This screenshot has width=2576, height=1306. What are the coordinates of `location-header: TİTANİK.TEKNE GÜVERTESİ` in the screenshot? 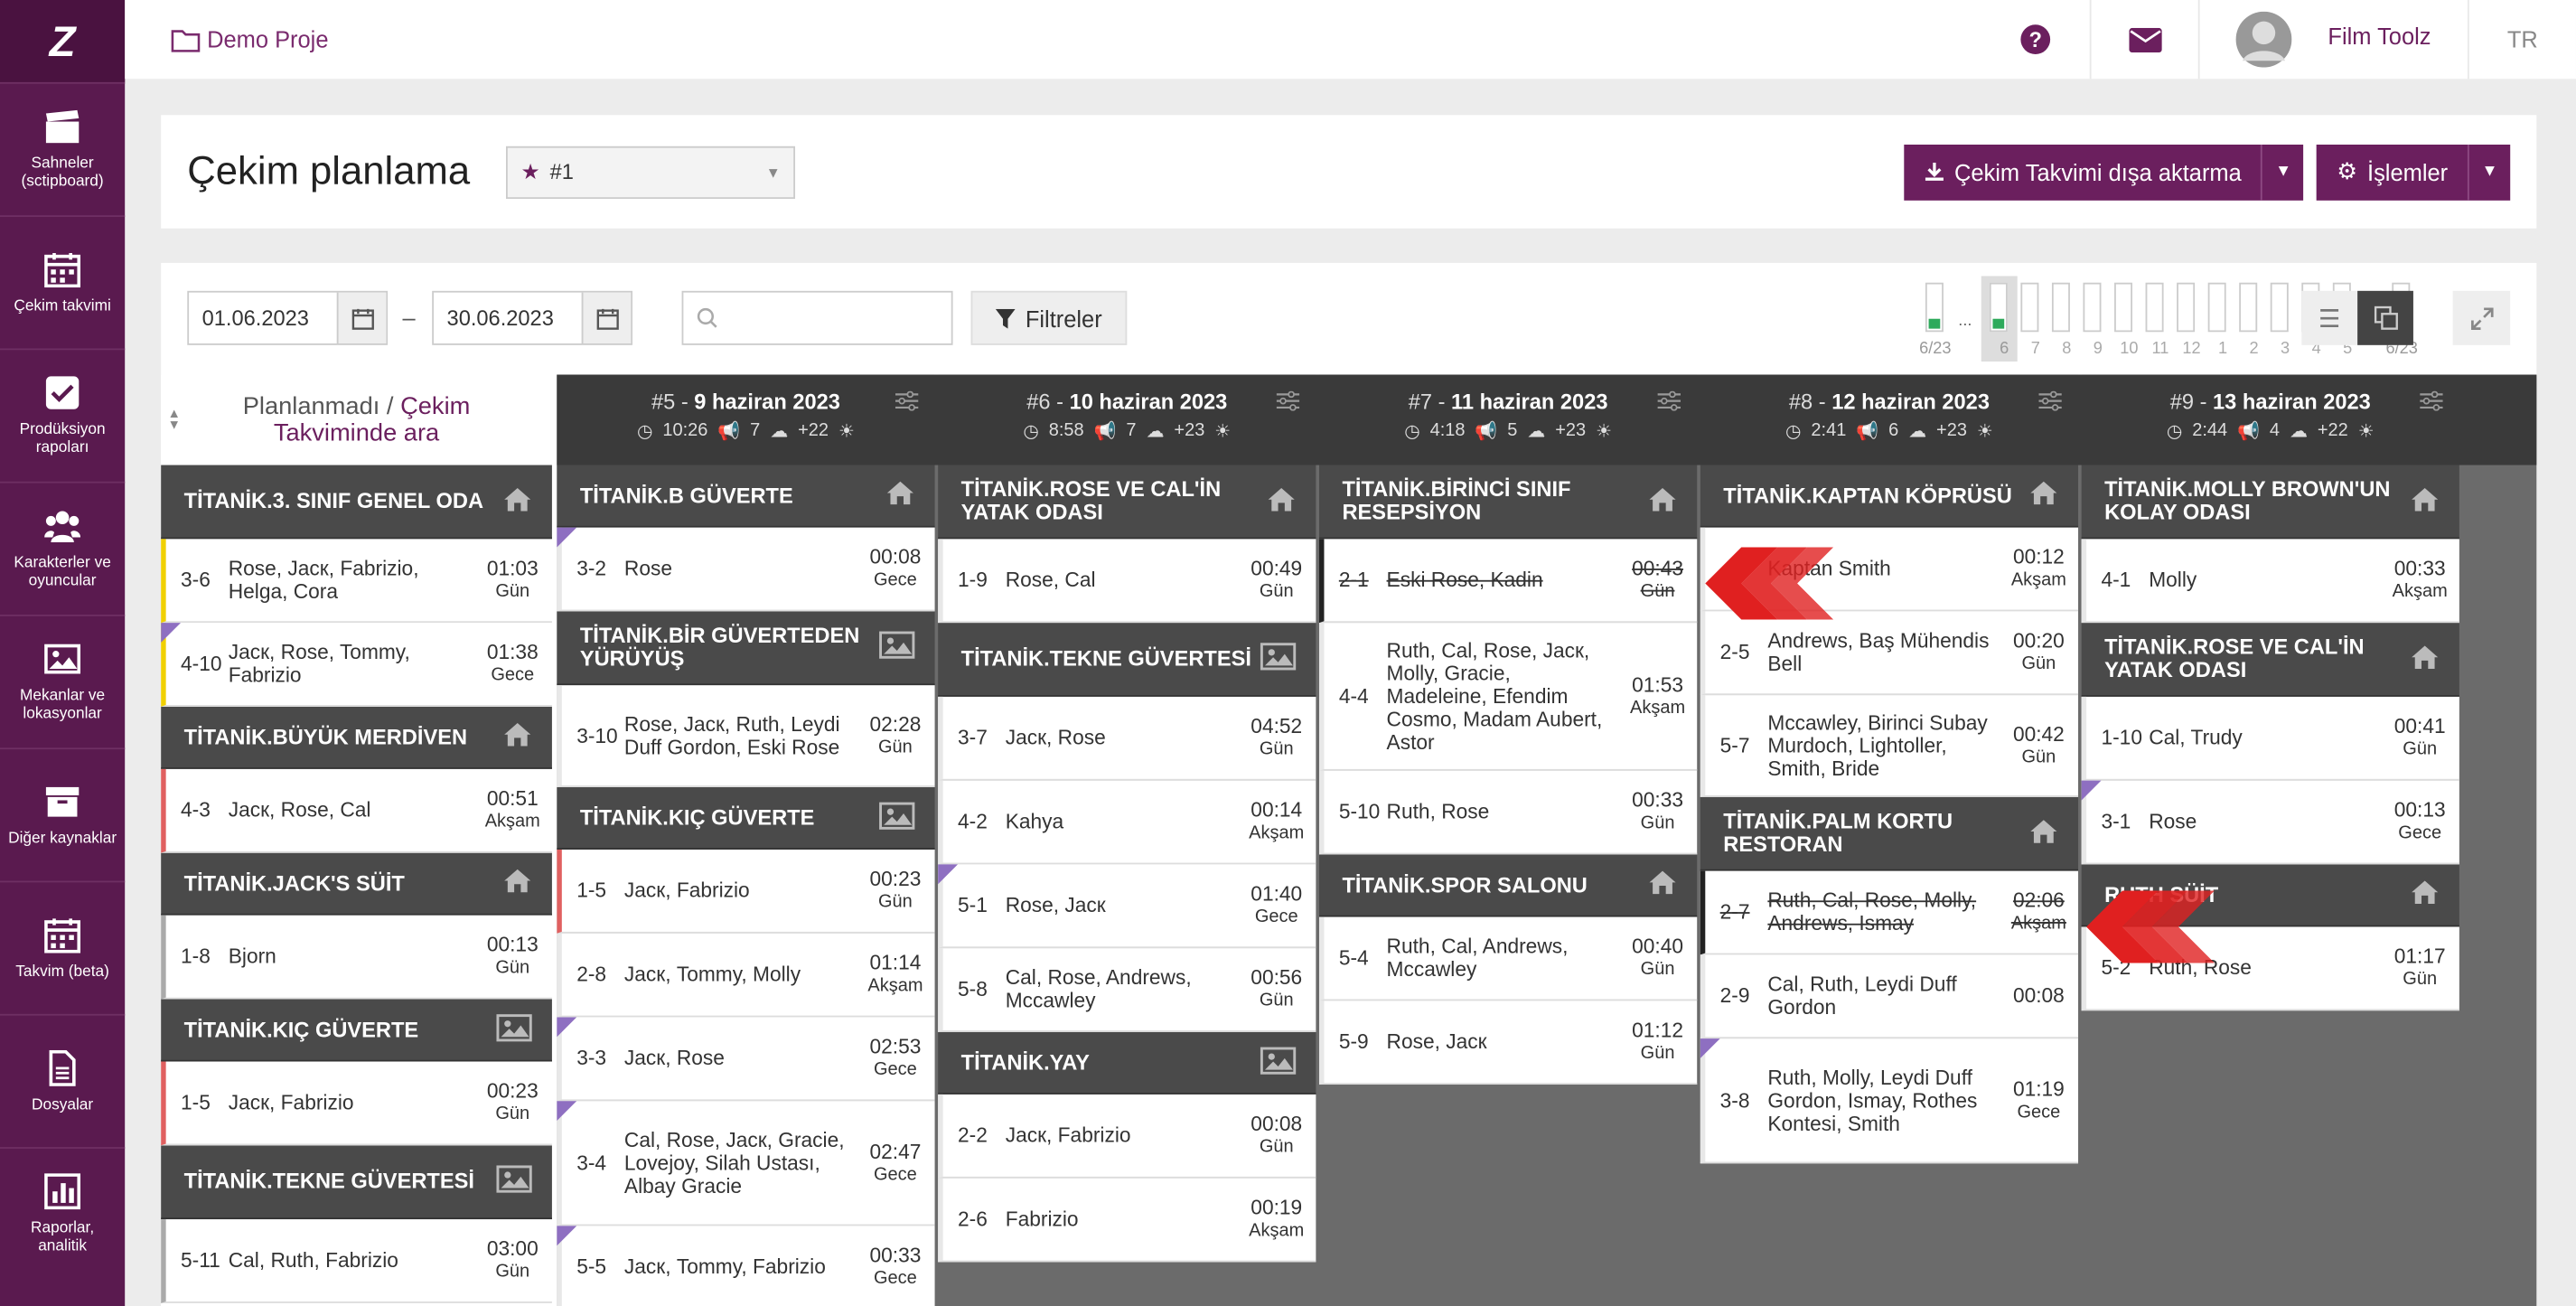 It's located at (356, 1182).